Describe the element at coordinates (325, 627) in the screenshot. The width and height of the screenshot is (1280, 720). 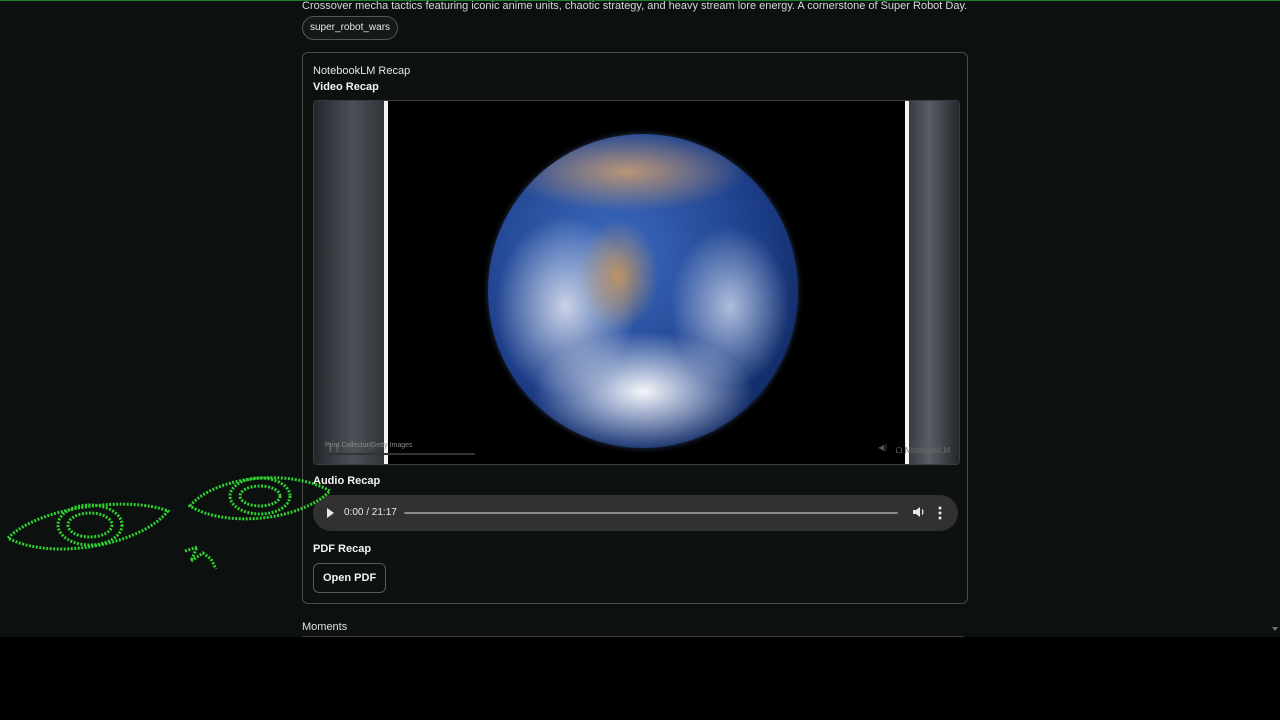
I see `moments-heading: Moments` at that location.